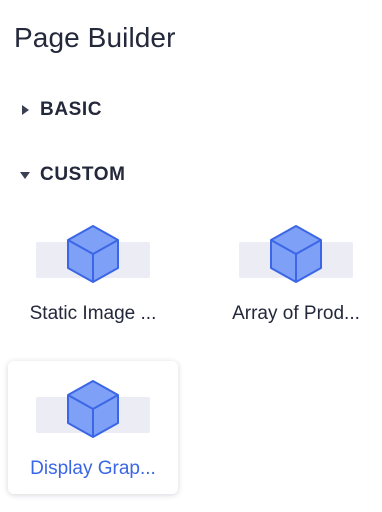 The width and height of the screenshot is (382, 512). I want to click on section-custom: CUSTOM, so click(72, 175).